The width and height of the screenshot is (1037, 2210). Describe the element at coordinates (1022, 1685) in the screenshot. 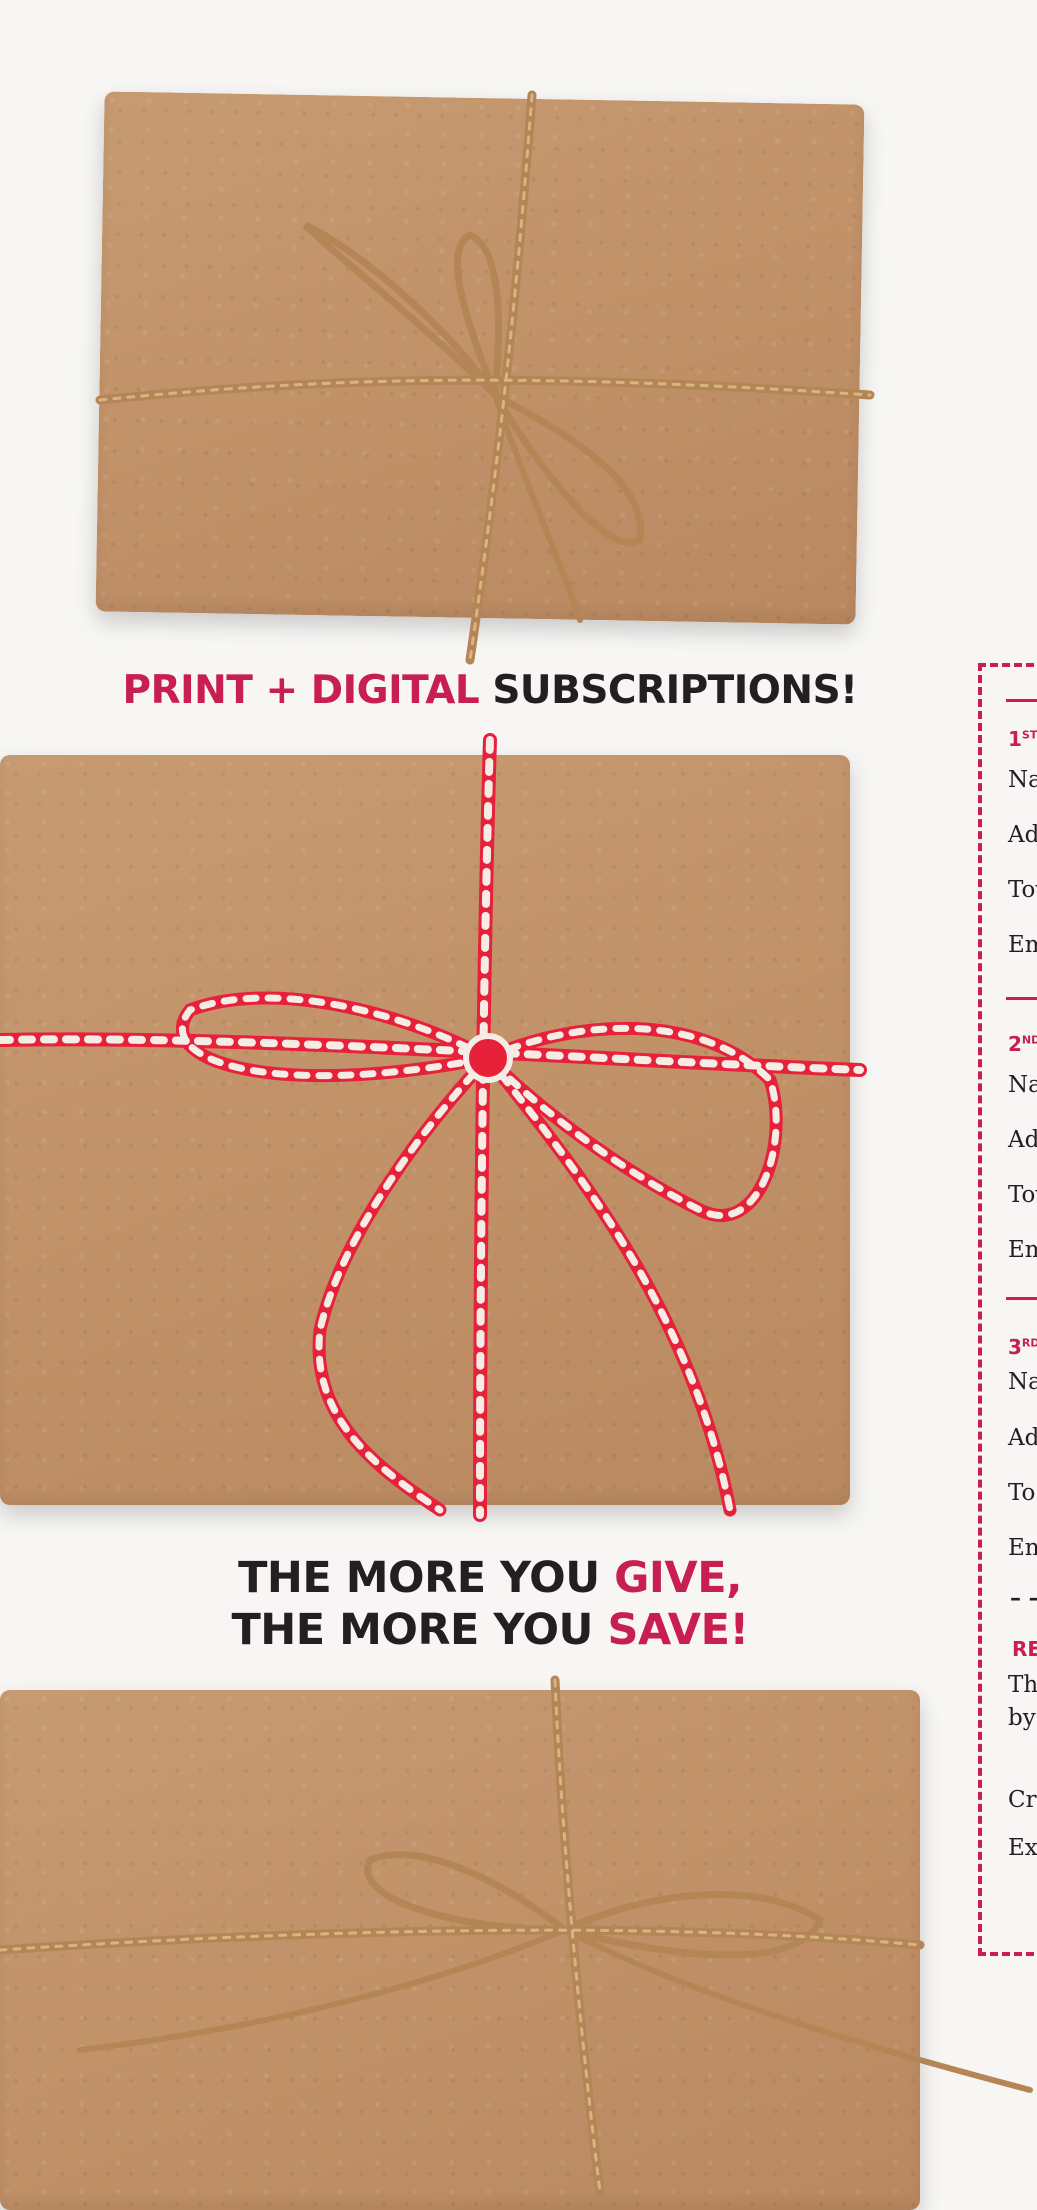

I see `form-text-line: Th` at that location.